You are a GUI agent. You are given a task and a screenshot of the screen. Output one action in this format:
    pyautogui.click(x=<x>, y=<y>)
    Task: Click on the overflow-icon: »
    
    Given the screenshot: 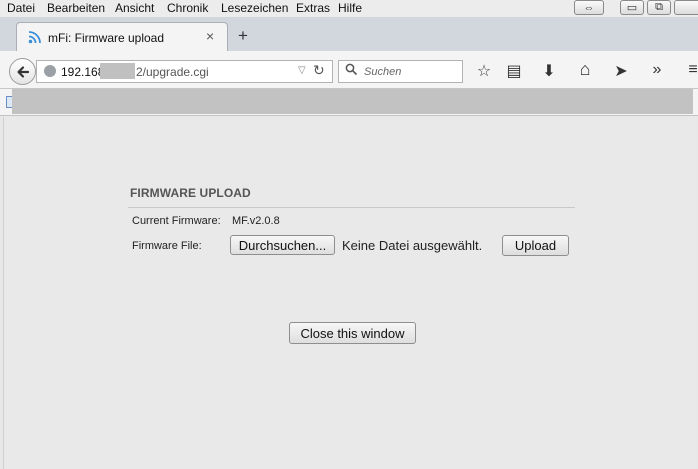 What is the action you would take?
    pyautogui.click(x=657, y=70)
    